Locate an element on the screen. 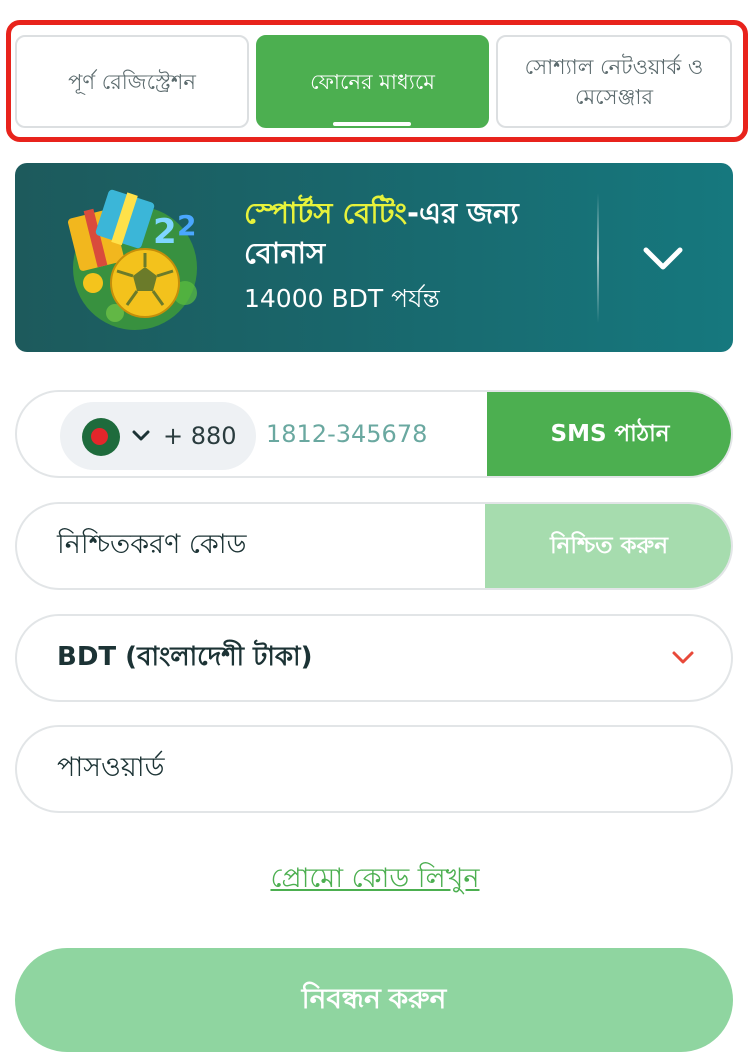  phone-input is located at coordinates (376, 434).